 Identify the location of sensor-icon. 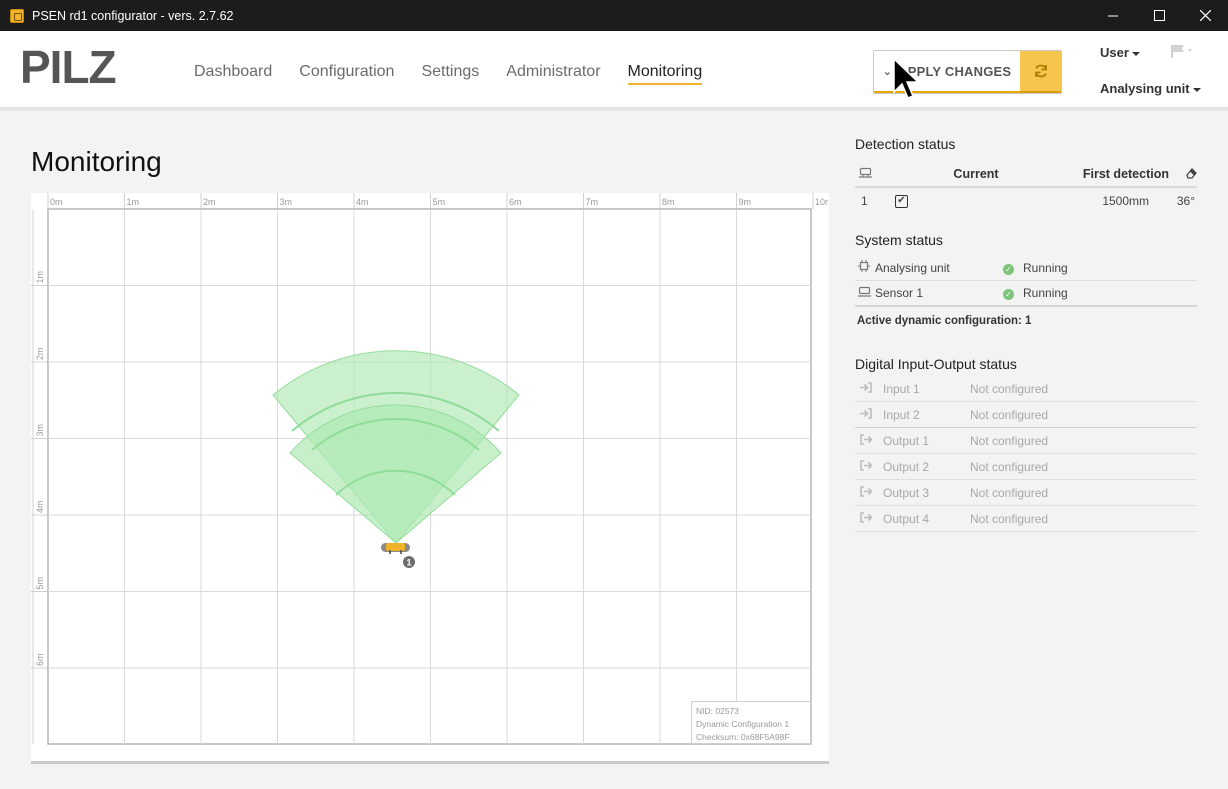
(865, 293).